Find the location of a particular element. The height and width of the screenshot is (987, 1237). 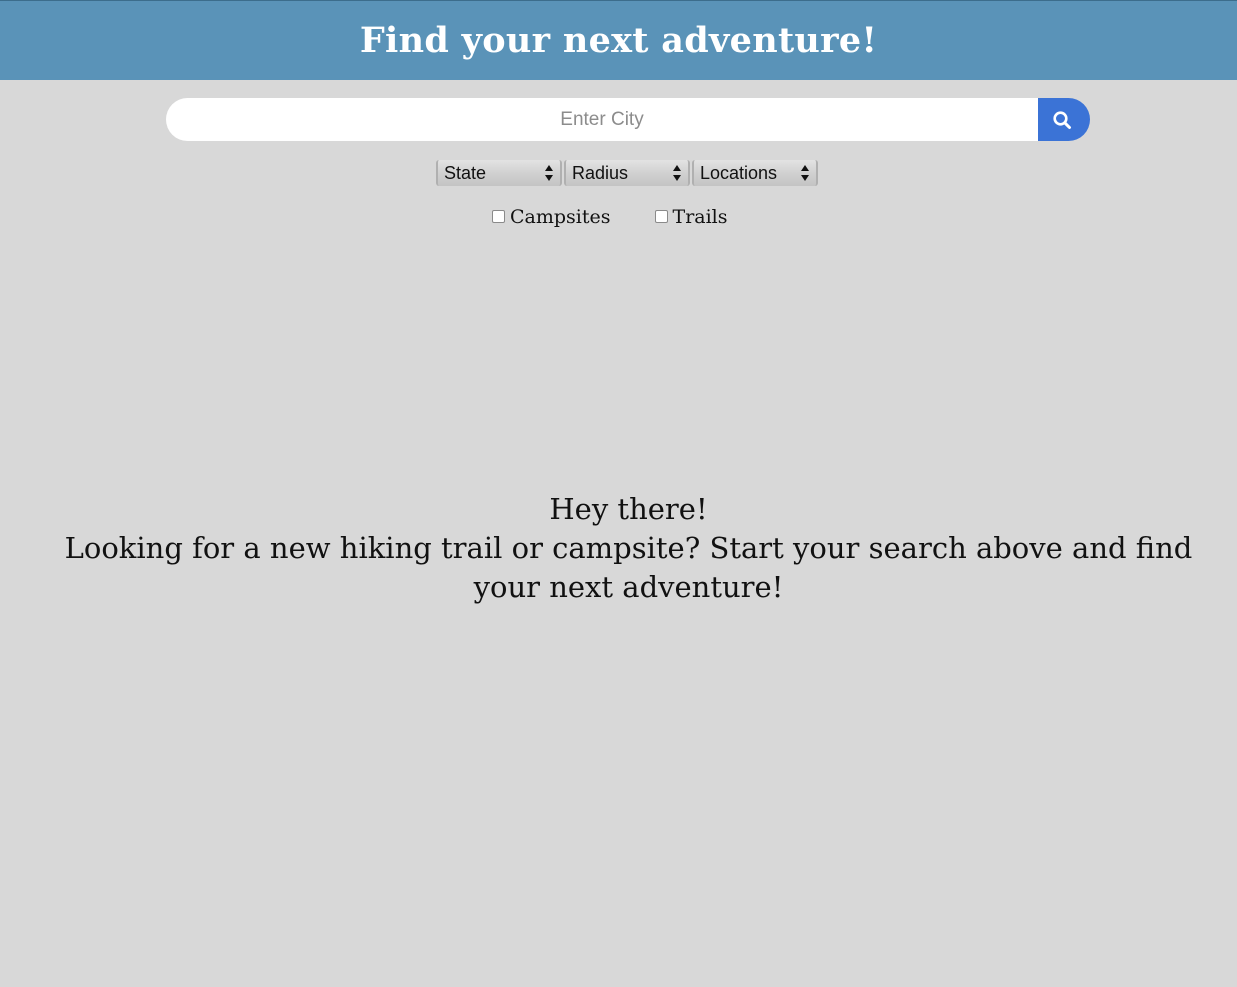

campsites-label: Campsites is located at coordinates (560, 217).